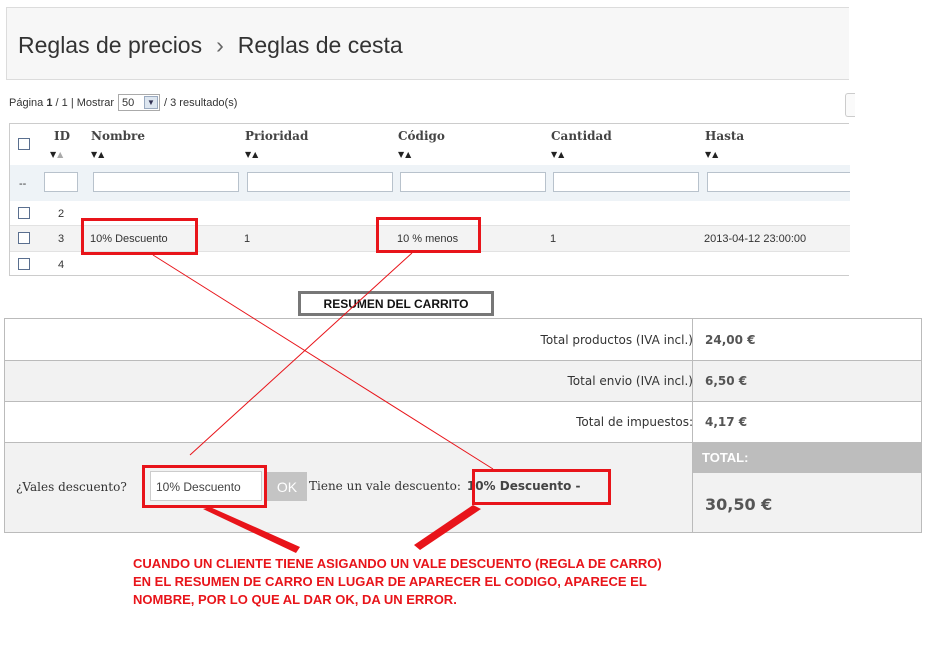 Image resolution: width=932 pixels, height=650 pixels. I want to click on summary-row: Total envio (IVA incl.) 6,50 €, so click(463, 381).